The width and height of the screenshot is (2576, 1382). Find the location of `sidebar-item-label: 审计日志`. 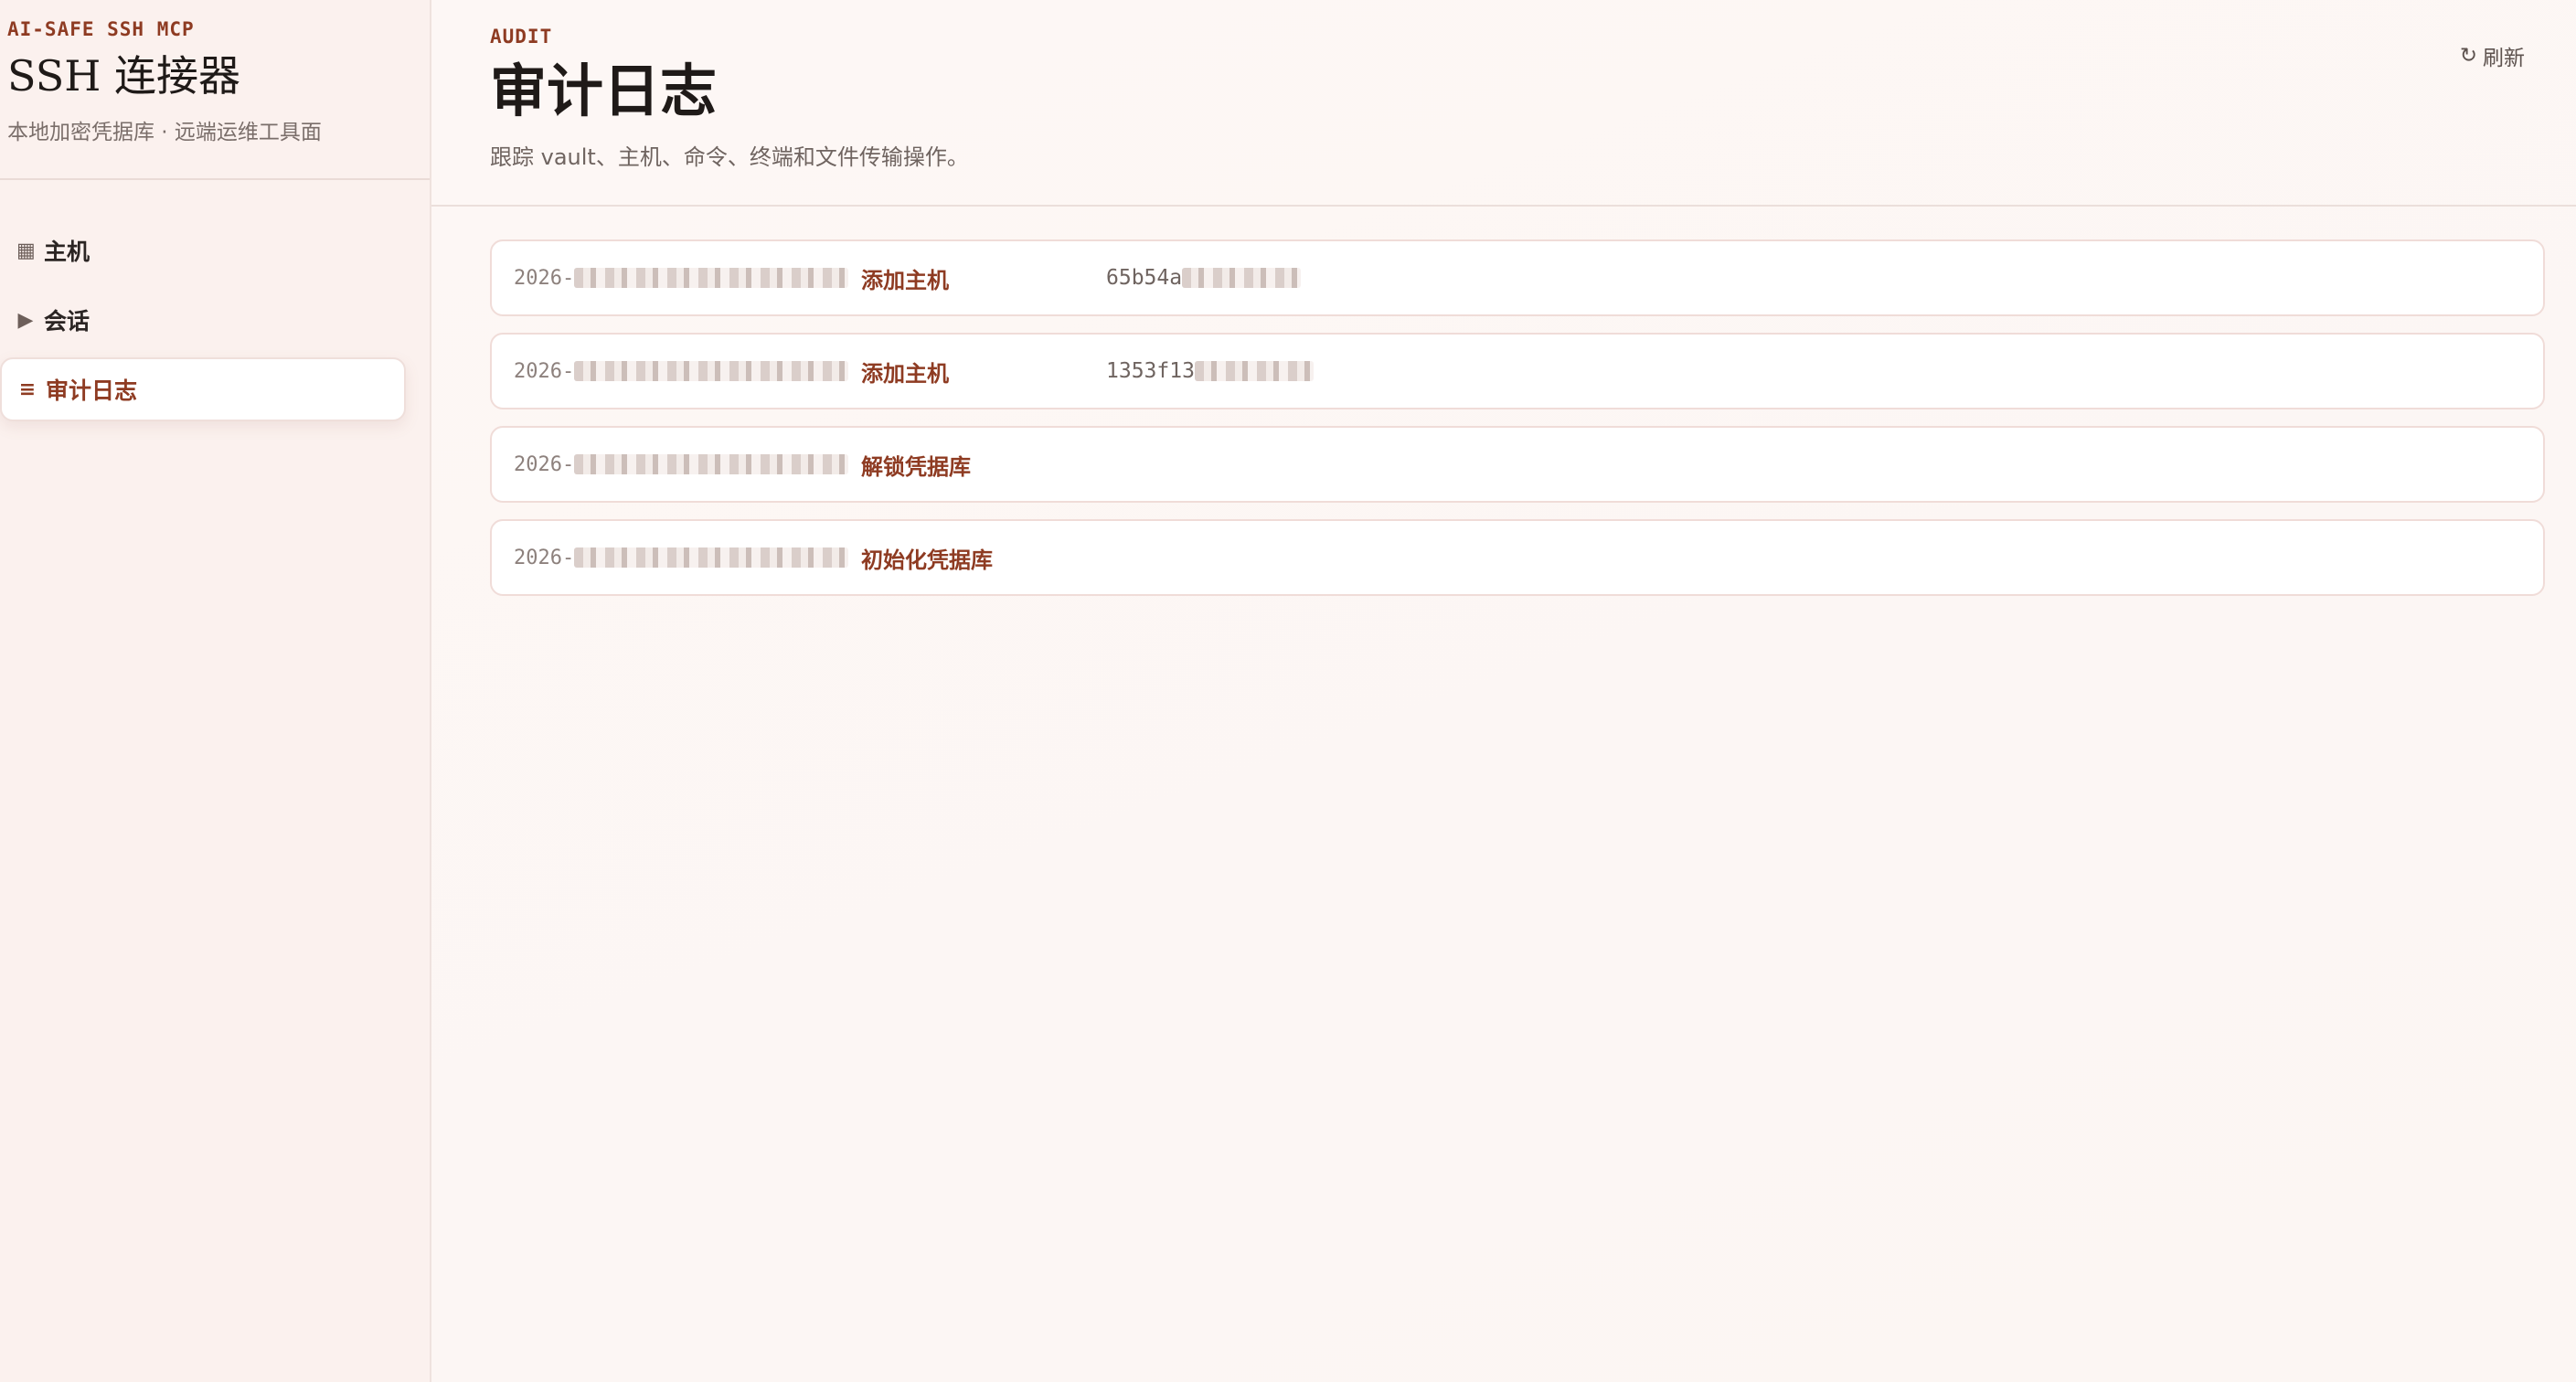

sidebar-item-label: 审计日志 is located at coordinates (92, 390).